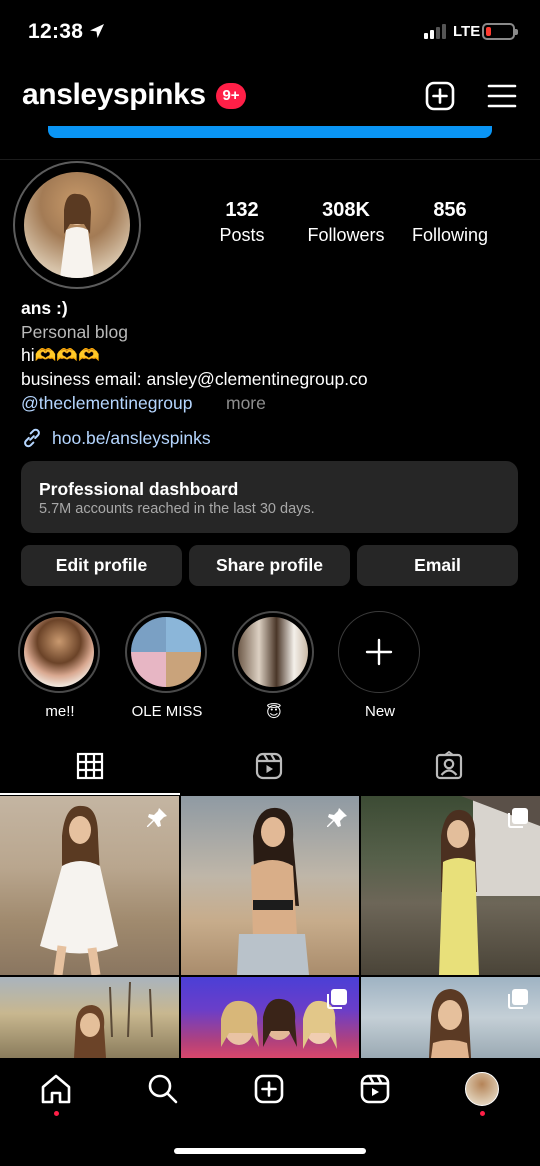 The width and height of the screenshot is (540, 1166). Describe the element at coordinates (375, 1089) in the screenshot. I see `reels-nav-icon` at that location.